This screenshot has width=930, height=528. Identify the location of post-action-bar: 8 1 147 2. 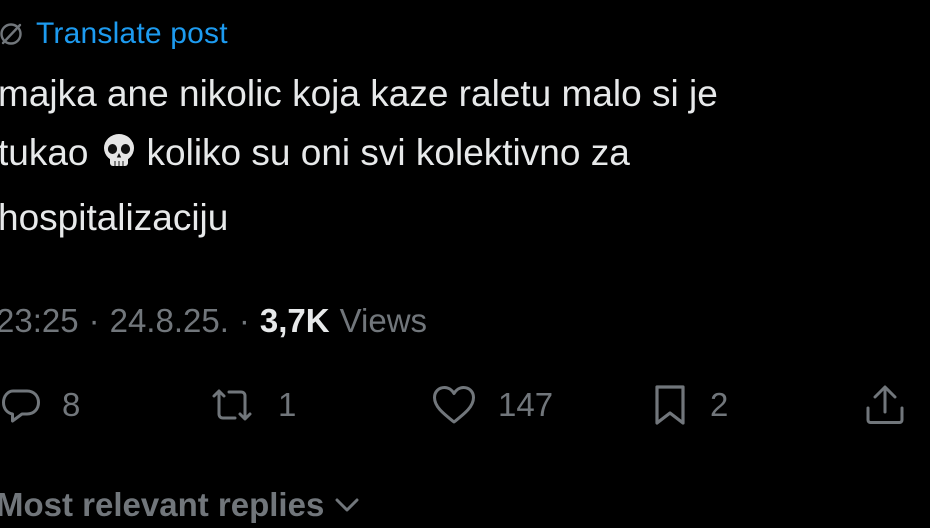
(465, 405).